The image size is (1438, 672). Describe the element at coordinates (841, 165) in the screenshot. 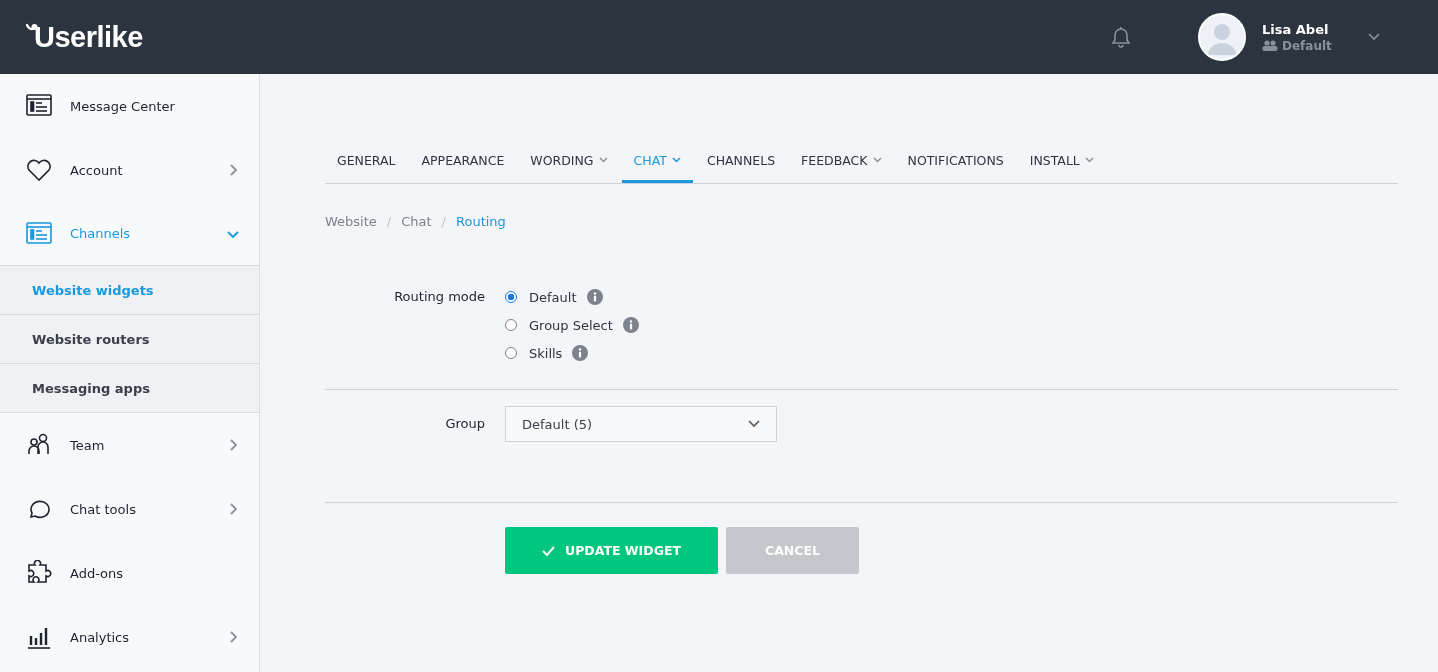

I see `tab: FEEDBACK` at that location.